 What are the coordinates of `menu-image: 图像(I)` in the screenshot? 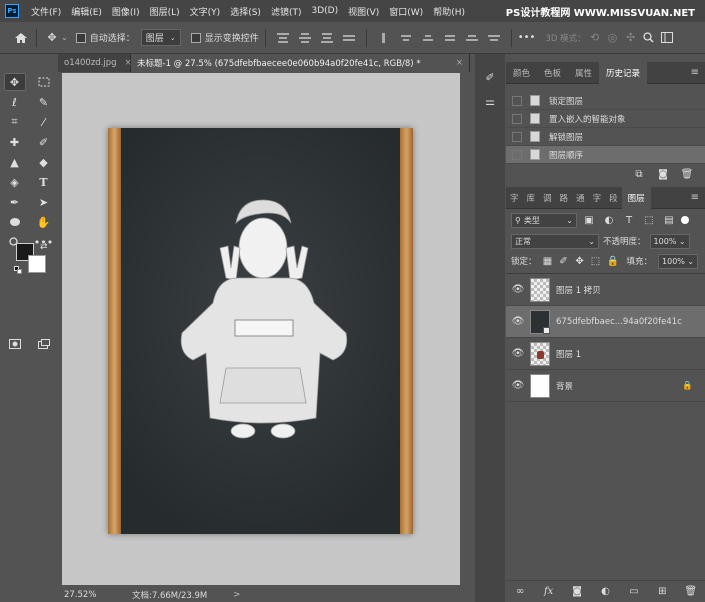 It's located at (126, 11).